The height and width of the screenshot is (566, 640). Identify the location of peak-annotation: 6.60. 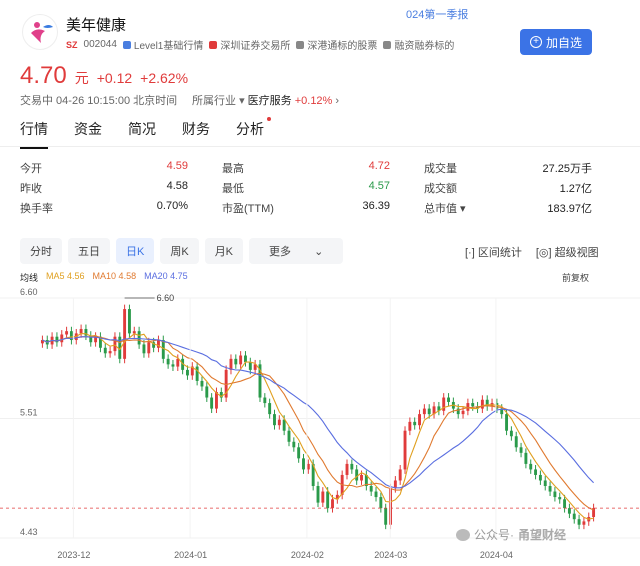
(166, 298).